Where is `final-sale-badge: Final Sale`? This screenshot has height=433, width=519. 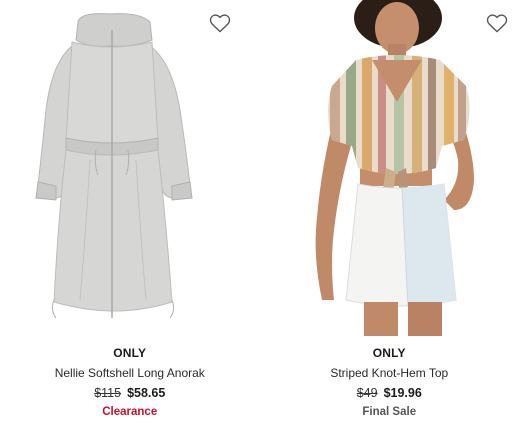 final-sale-badge: Final Sale is located at coordinates (389, 412).